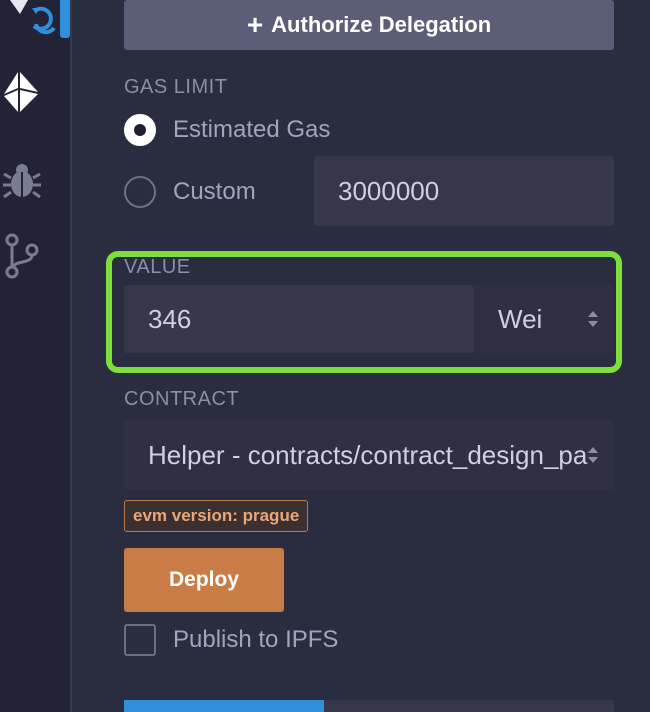  What do you see at coordinates (520, 318) in the screenshot?
I see `value-unit-text: Wei` at bounding box center [520, 318].